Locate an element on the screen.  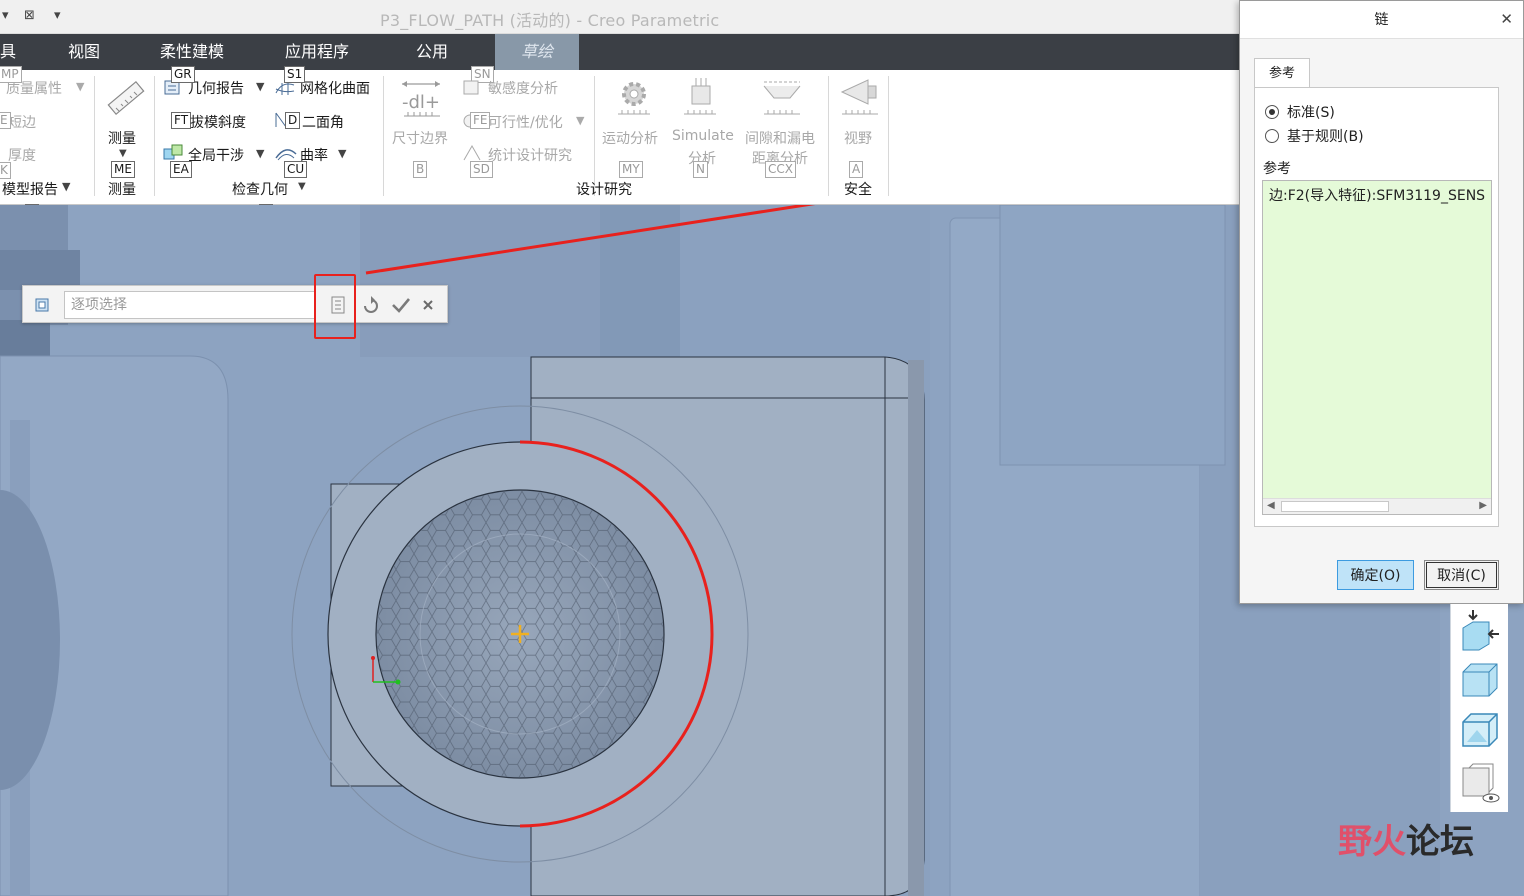
global-interference-dropdown-icon: ▼ is located at coordinates (260, 153).